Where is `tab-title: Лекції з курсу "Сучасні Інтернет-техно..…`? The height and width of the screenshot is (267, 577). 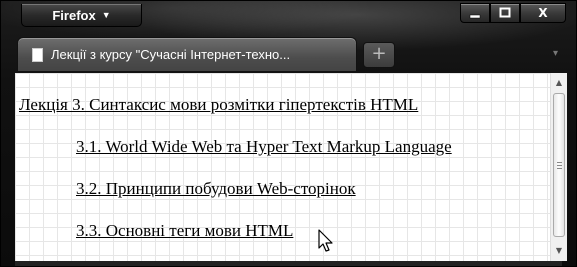
tab-title: Лекції з курсу "Сучасні Інтернет-техно..… is located at coordinates (171, 54).